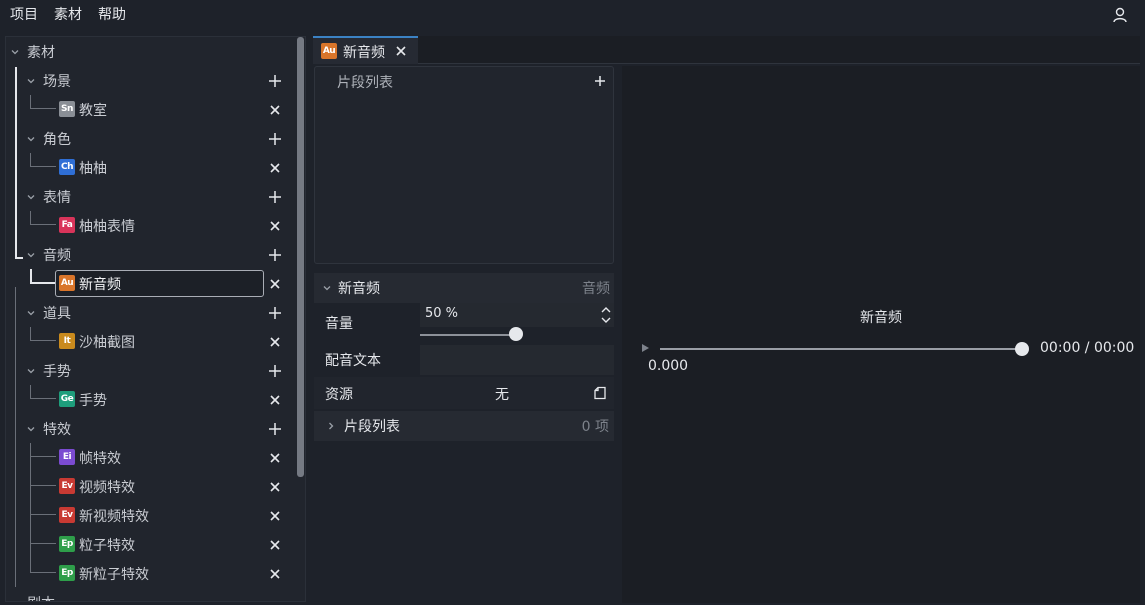 This screenshot has width=1145, height=605. What do you see at coordinates (151, 51) in the screenshot?
I see `tree-root-assets: 素材` at bounding box center [151, 51].